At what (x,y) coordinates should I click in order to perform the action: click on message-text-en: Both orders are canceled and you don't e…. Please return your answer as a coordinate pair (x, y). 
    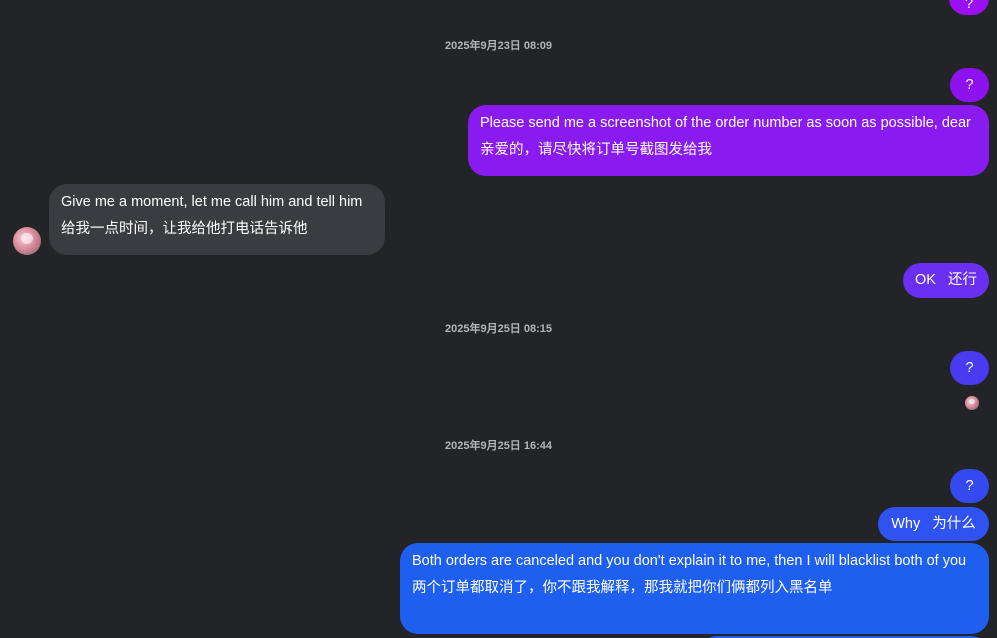
    Looking at the image, I should click on (689, 561).